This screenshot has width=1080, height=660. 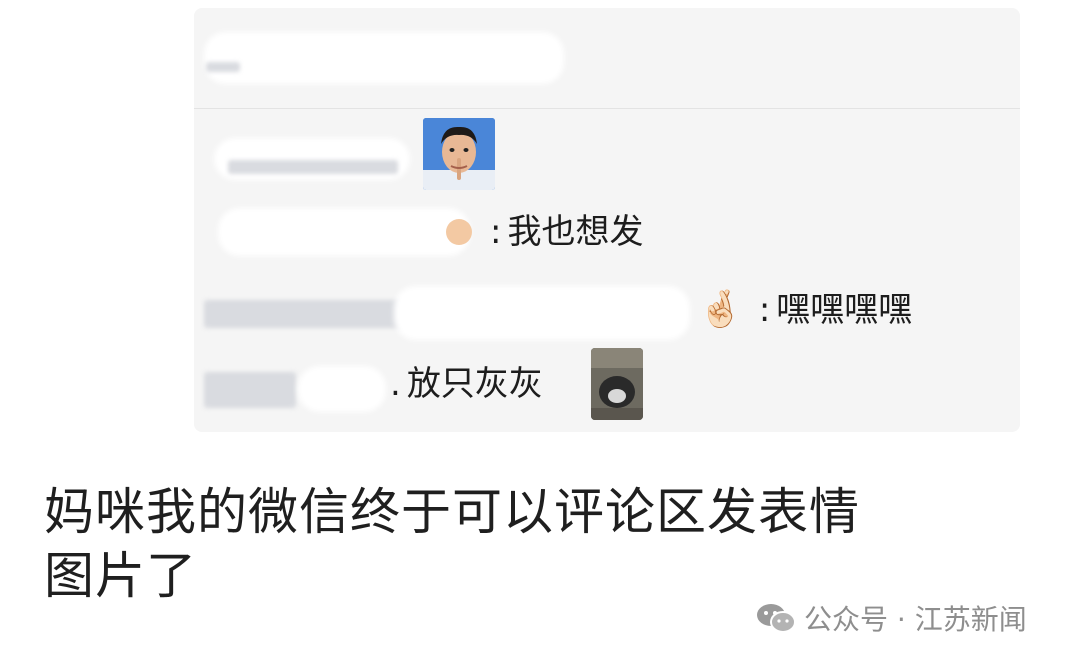 I want to click on wechat-icon, so click(x=776, y=618).